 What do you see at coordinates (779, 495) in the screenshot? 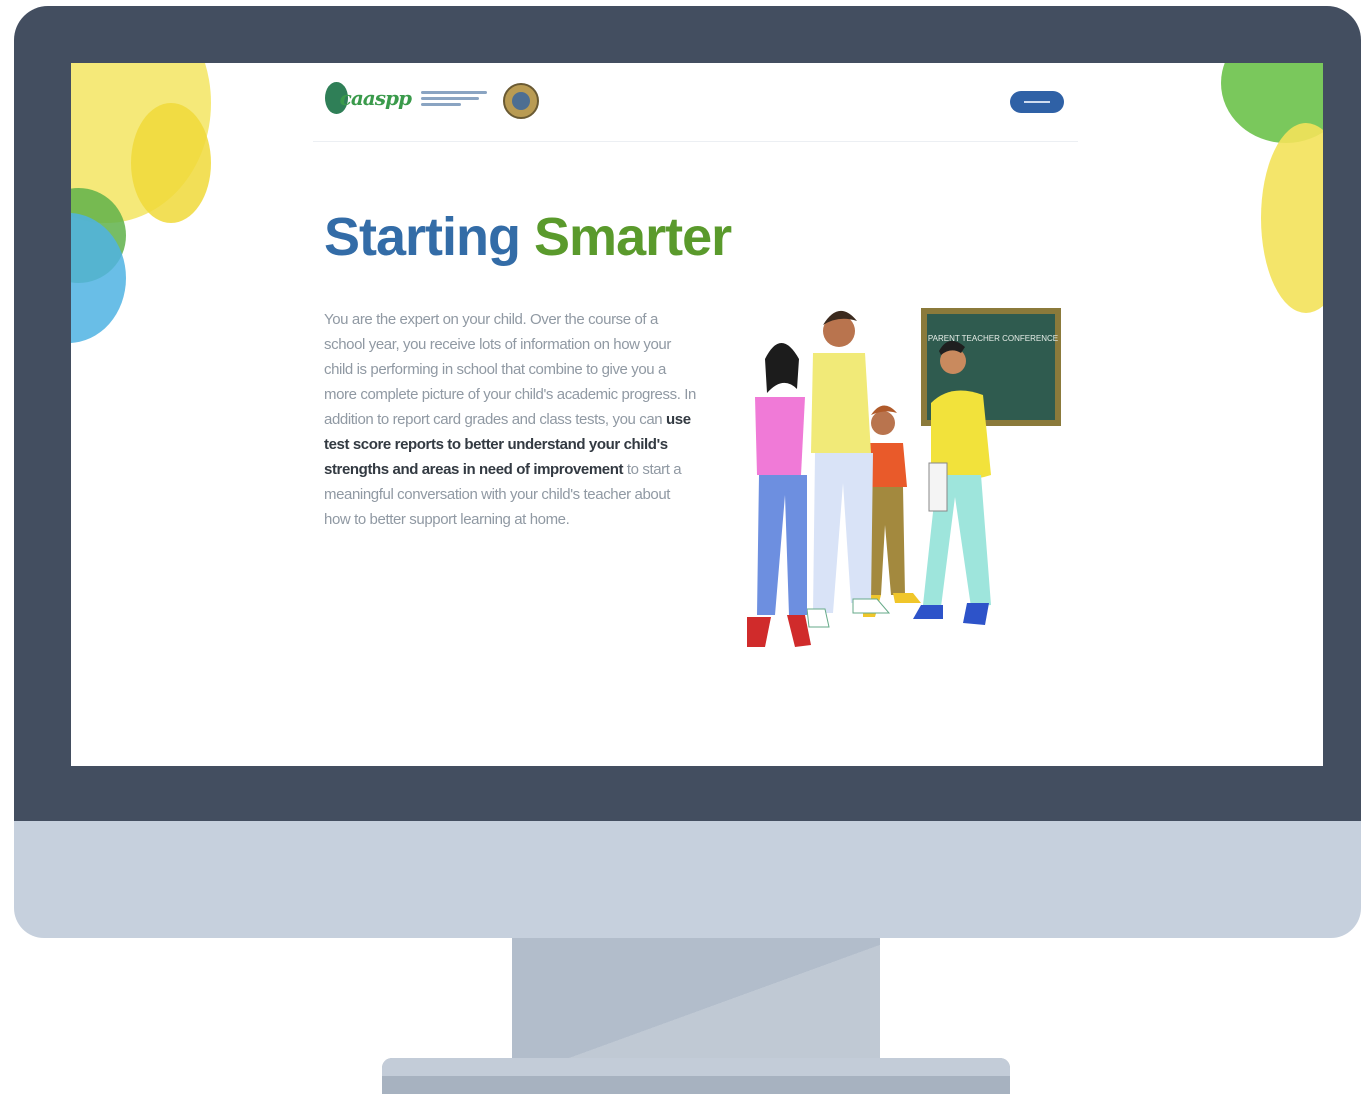
I see `mother-figure` at bounding box center [779, 495].